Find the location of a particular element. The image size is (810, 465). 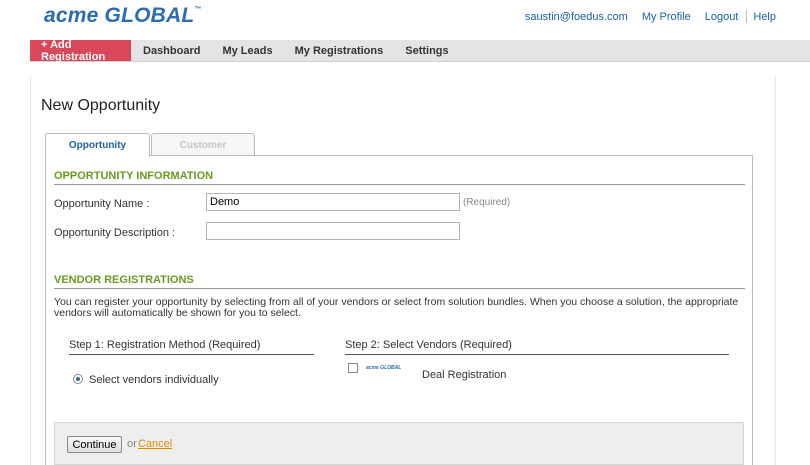

tab-opportunity: Opportunity is located at coordinates (97, 145).